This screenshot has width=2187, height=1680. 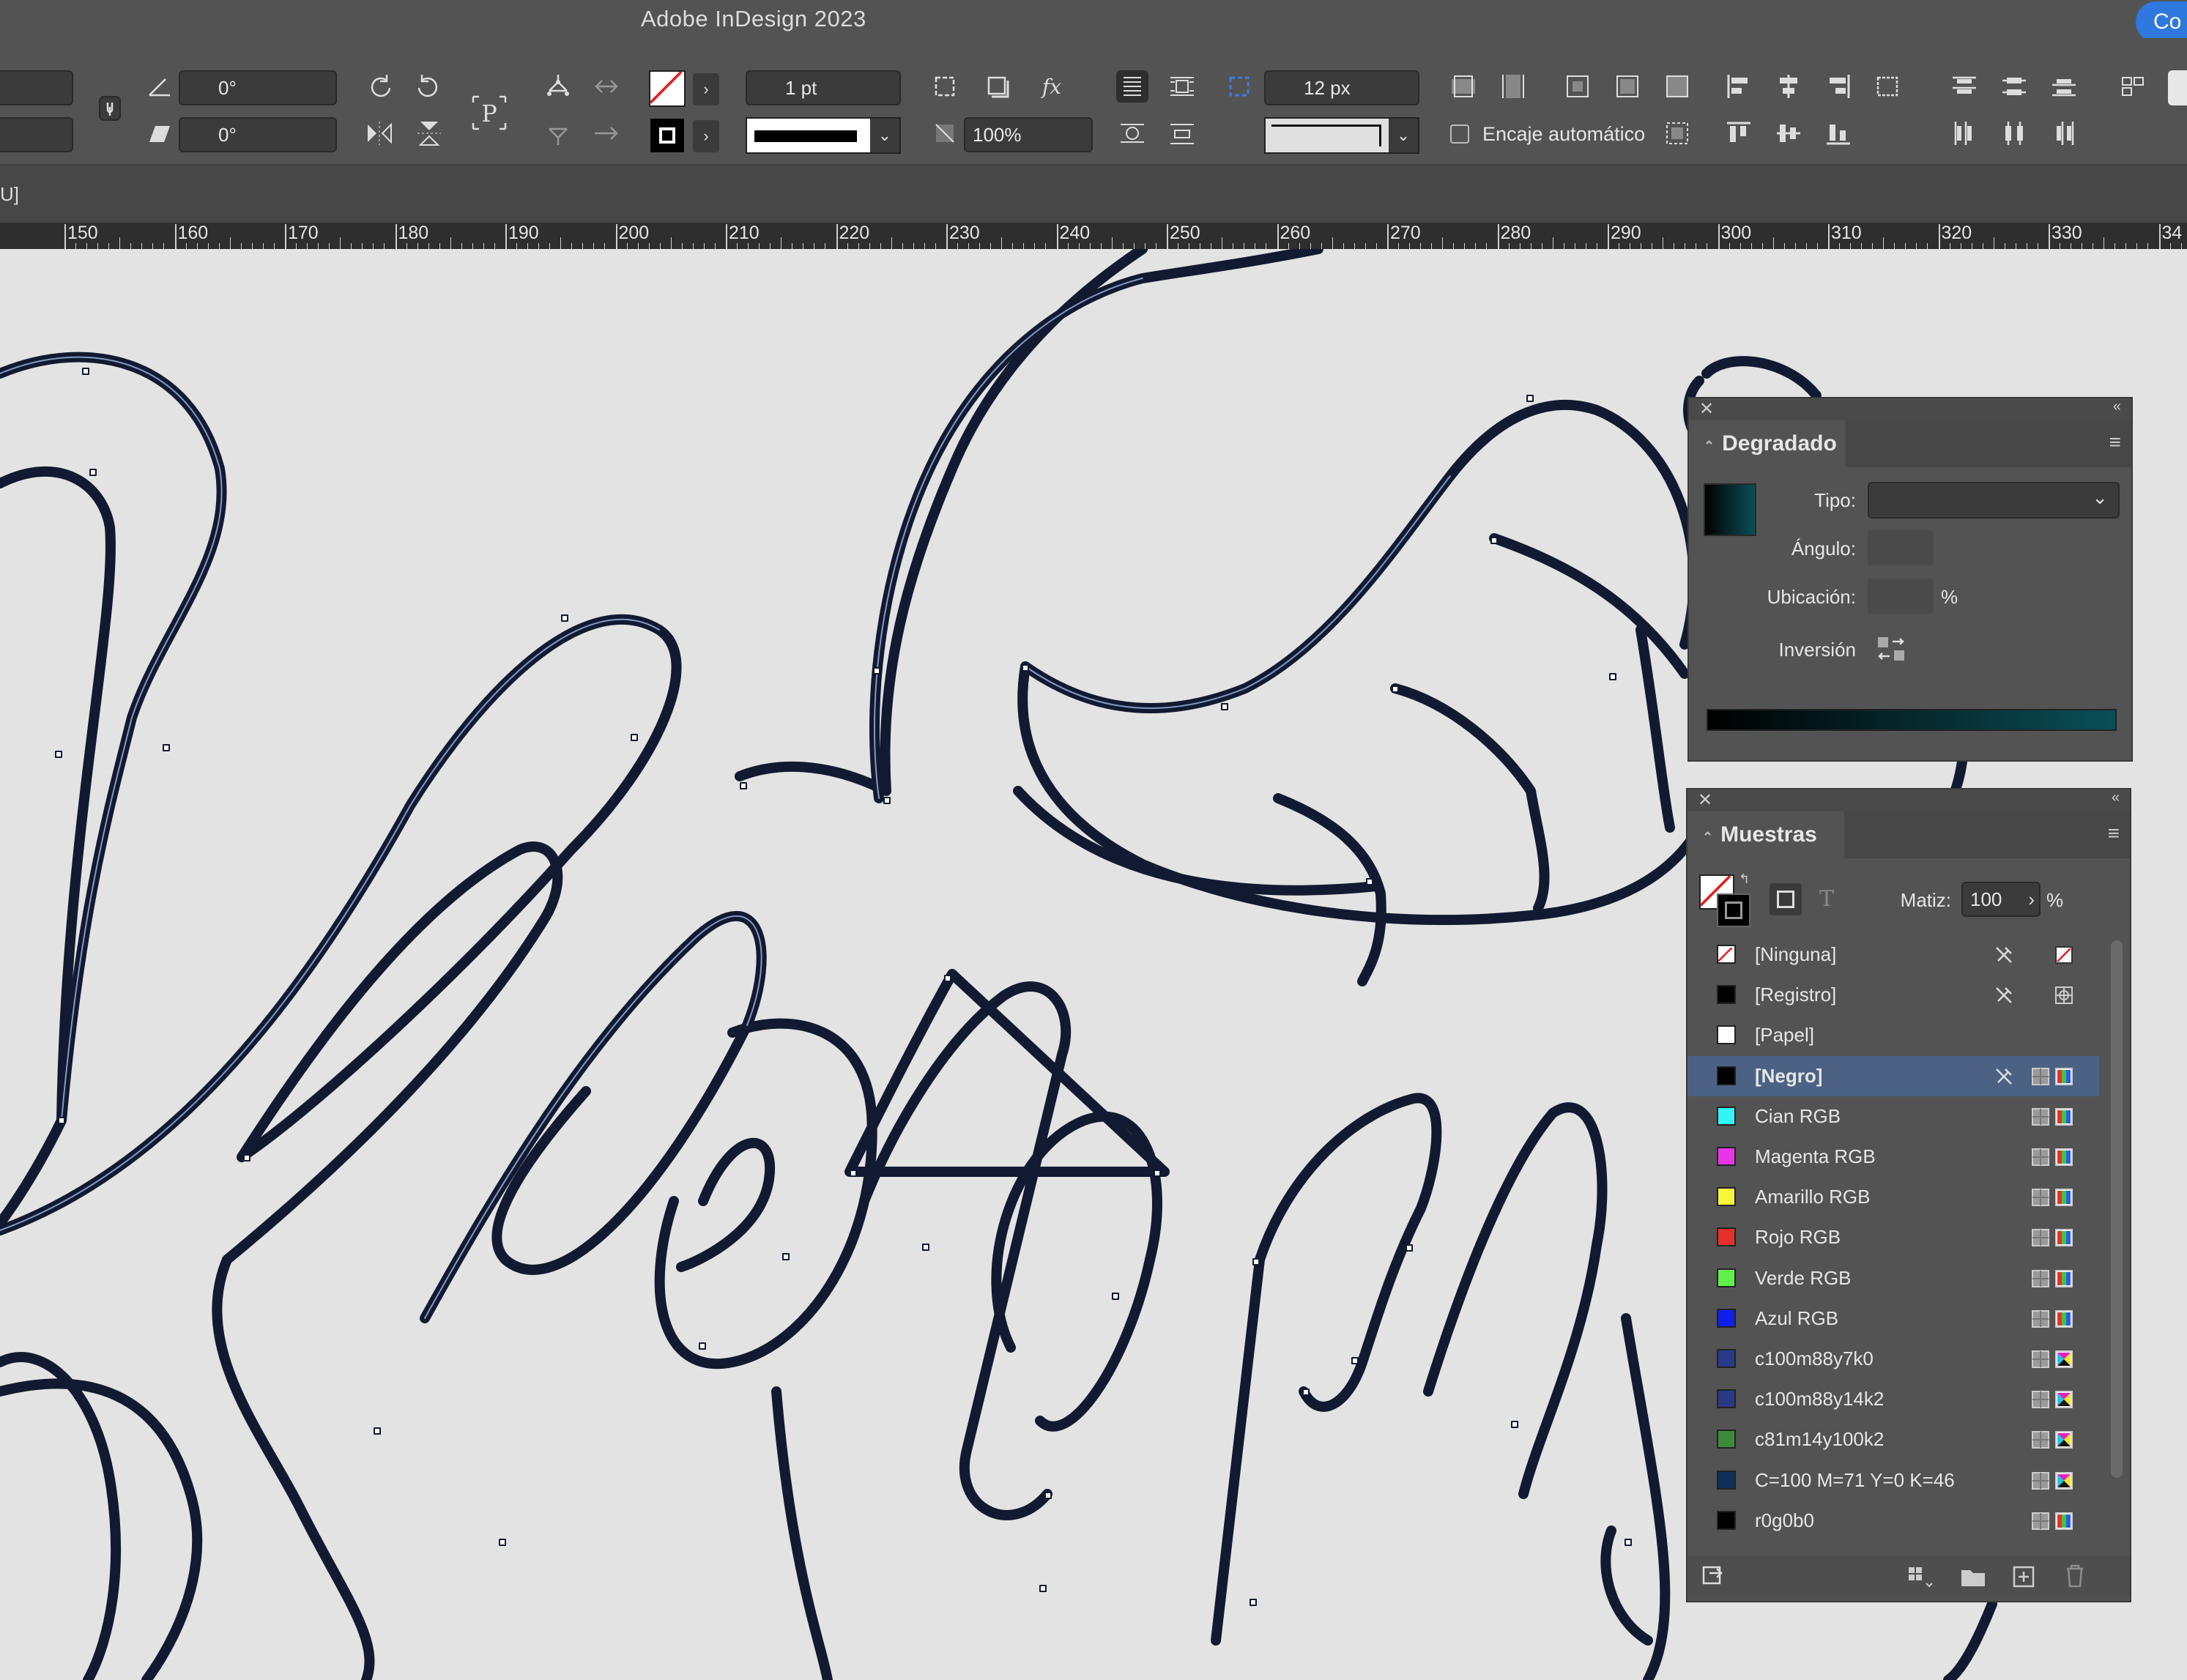 I want to click on swap-fill-stroke-icon: ↰, so click(x=1744, y=879).